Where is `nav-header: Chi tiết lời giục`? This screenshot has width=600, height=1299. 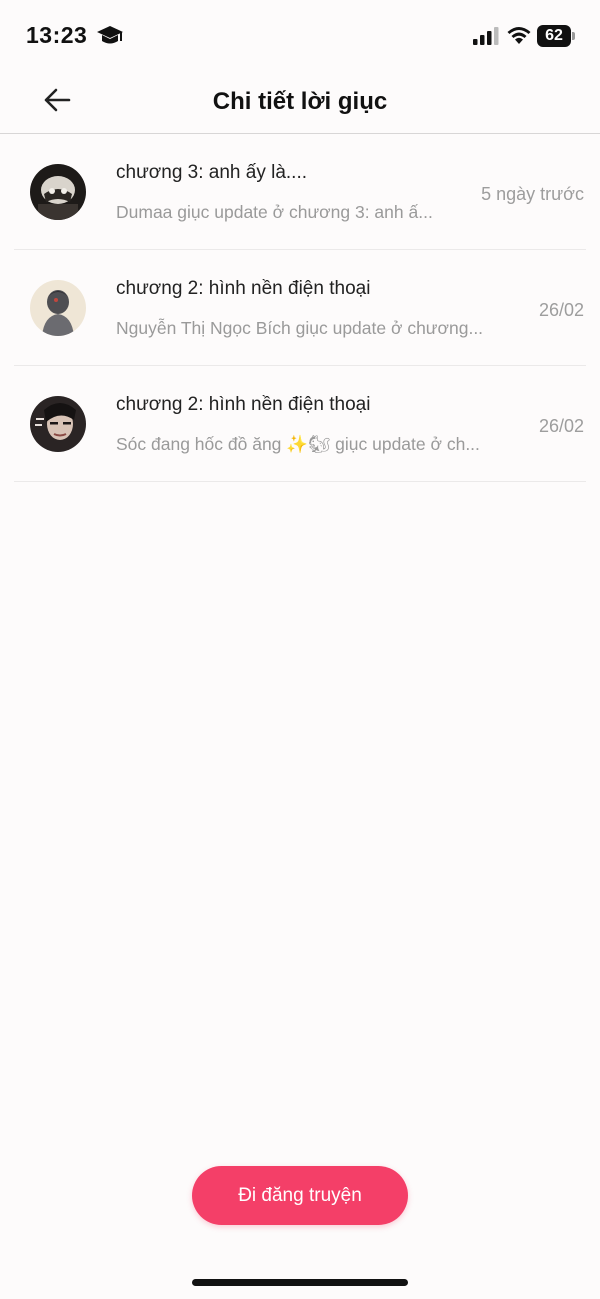 nav-header: Chi tiết lời giục is located at coordinates (300, 102).